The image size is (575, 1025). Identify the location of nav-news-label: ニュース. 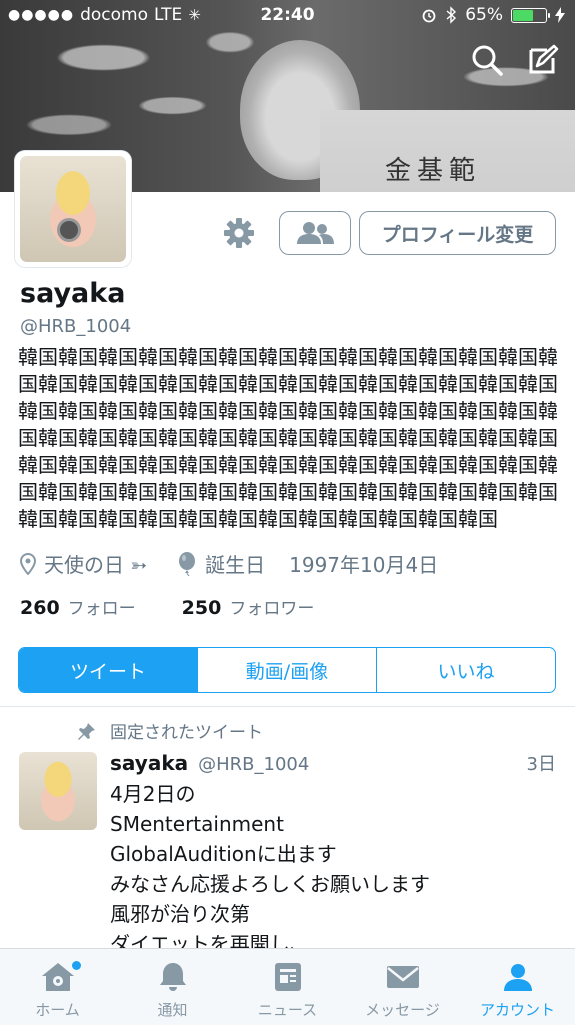
(287, 1010).